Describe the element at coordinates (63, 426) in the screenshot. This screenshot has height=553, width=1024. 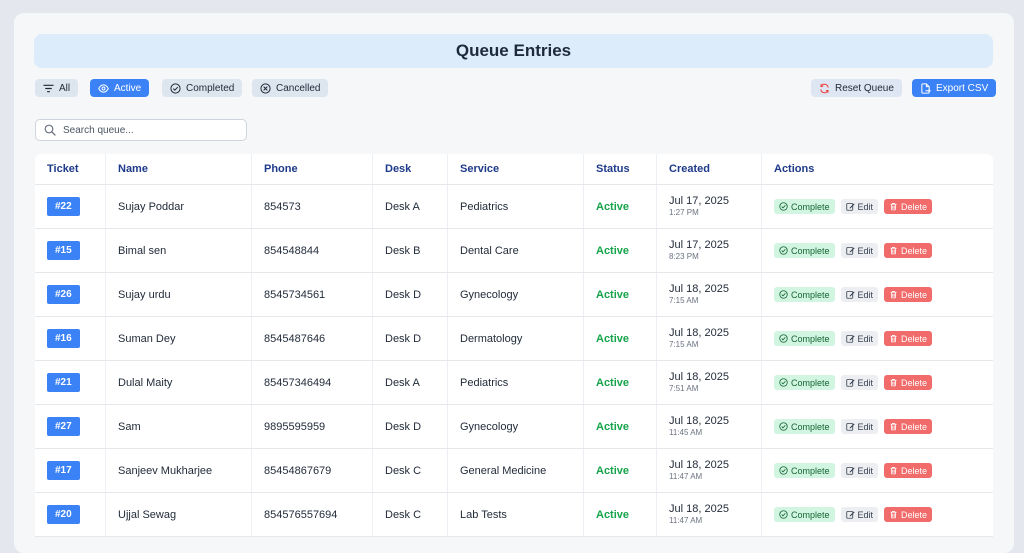
I see `ticket-badge: #27` at that location.